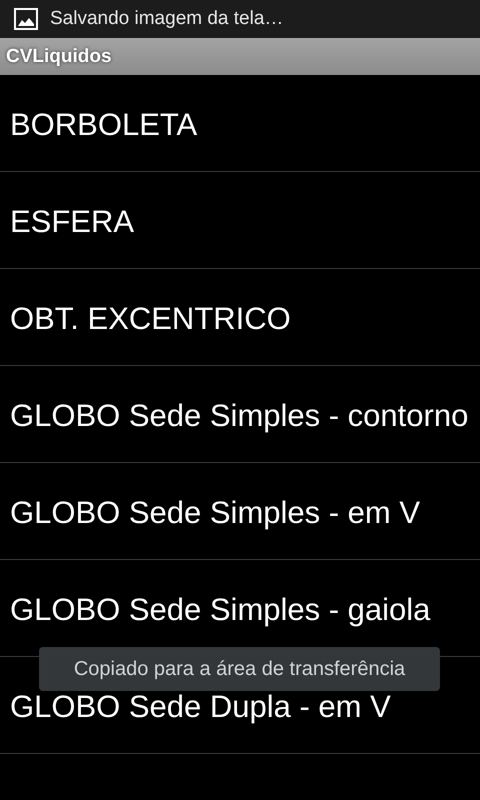 Image resolution: width=480 pixels, height=800 pixels. I want to click on list-item: GLOBO Sede Simples - gaiola, so click(220, 610).